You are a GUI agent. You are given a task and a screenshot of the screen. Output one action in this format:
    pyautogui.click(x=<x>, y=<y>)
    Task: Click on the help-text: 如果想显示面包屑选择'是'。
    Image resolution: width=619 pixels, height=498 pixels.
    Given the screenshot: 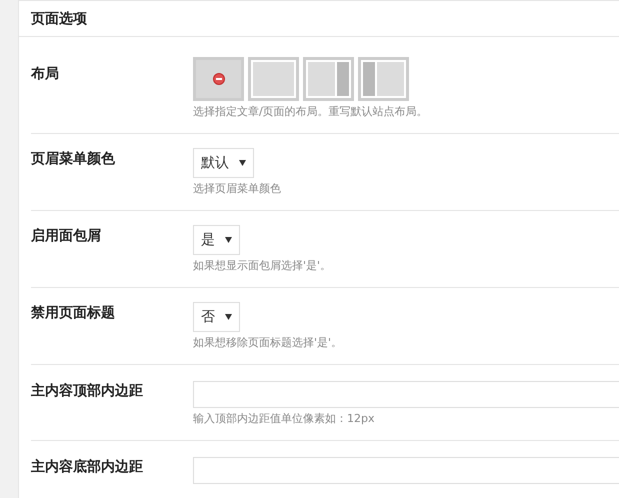 What is the action you would take?
    pyautogui.click(x=262, y=265)
    